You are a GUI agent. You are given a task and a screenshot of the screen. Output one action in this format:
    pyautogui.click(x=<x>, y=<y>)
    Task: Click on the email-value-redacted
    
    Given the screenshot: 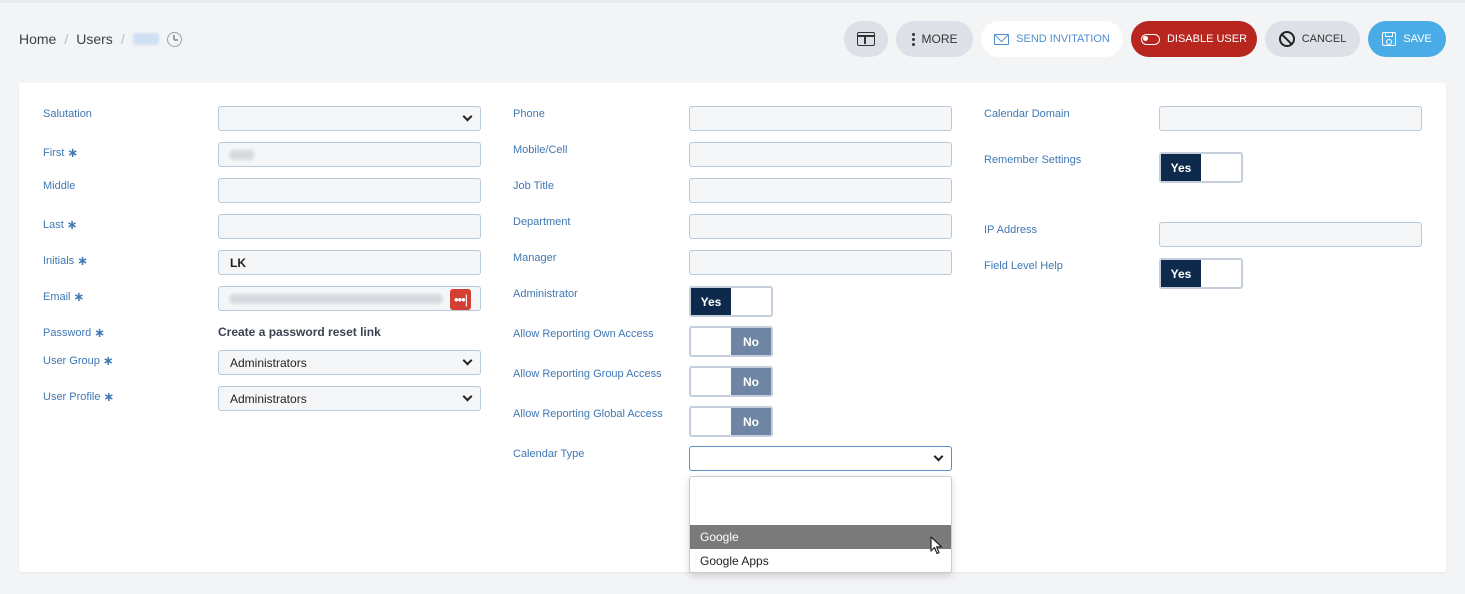 What is the action you would take?
    pyautogui.click(x=336, y=298)
    